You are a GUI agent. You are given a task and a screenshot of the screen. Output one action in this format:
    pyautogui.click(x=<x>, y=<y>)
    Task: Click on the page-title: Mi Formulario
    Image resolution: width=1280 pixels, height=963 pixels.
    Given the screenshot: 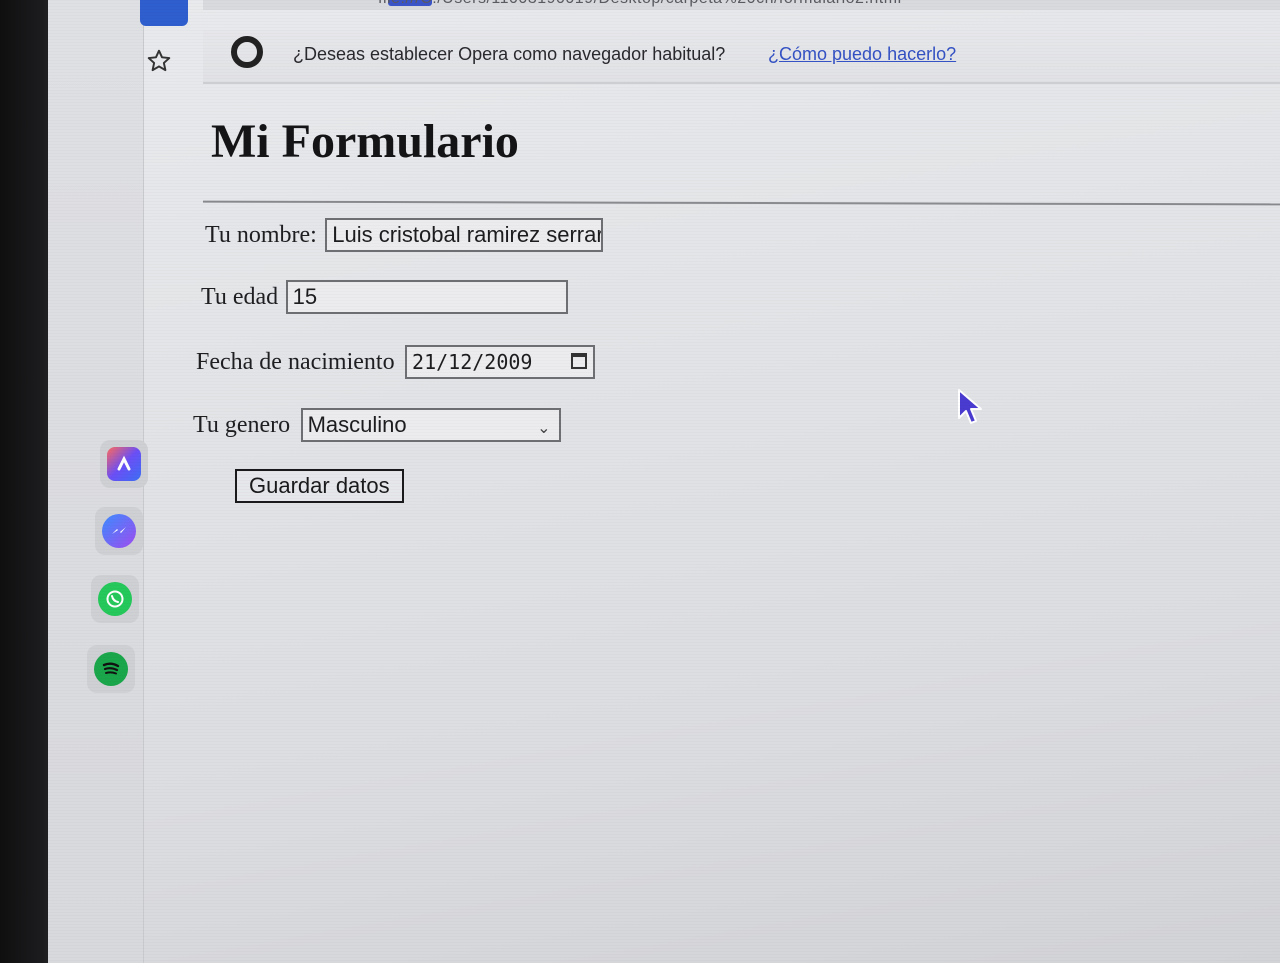 What is the action you would take?
    pyautogui.click(x=365, y=141)
    